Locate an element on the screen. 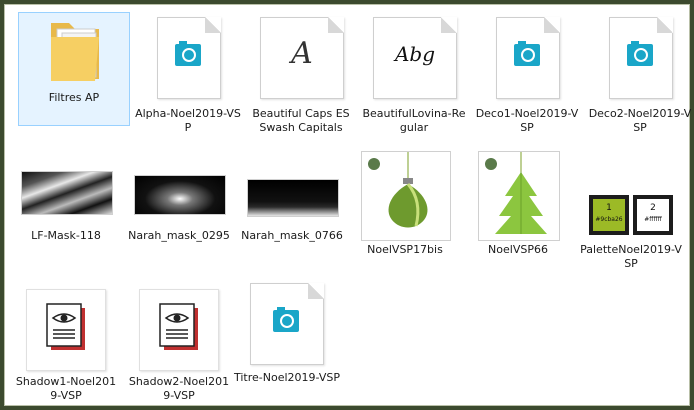 This screenshot has height=410, width=694. file-label: Alpha-Noel2019-VSP is located at coordinates (188, 120).